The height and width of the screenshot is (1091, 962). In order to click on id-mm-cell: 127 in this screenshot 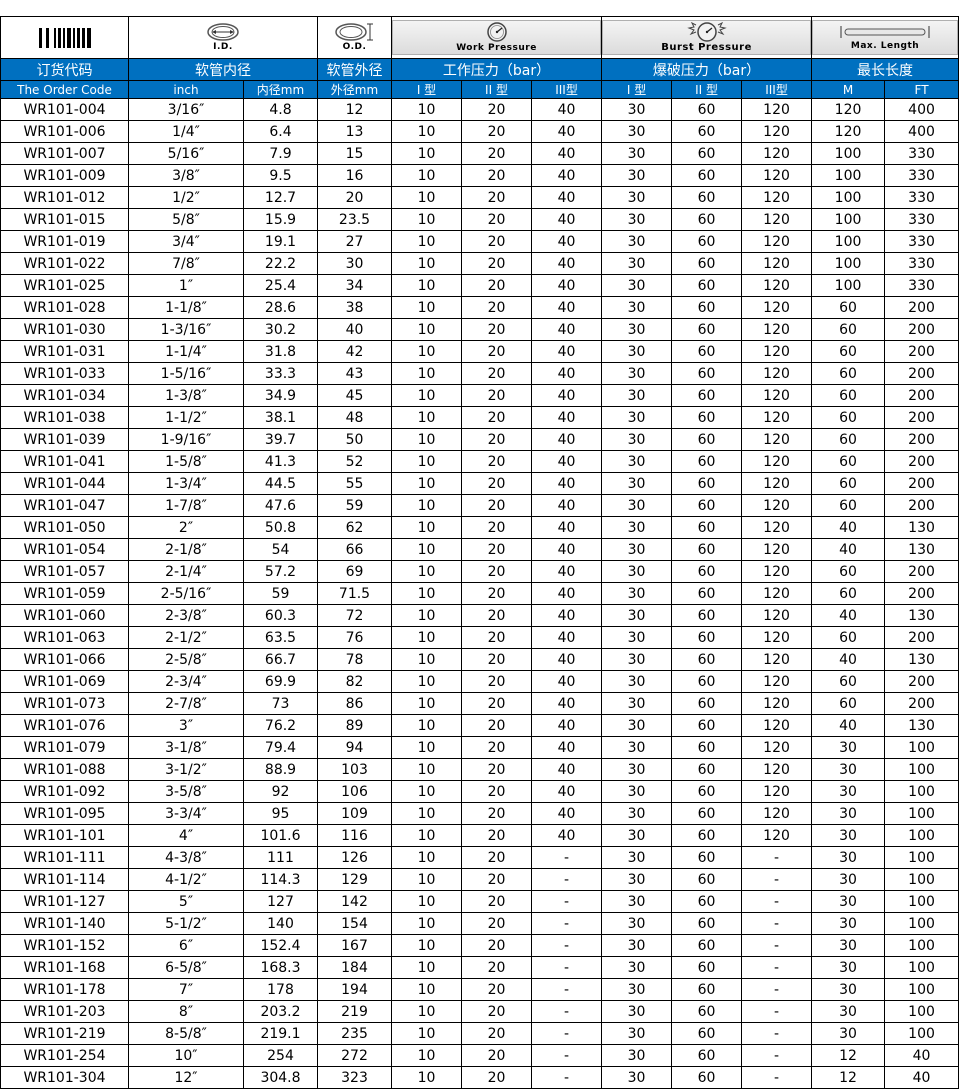, I will do `click(280, 901)`.